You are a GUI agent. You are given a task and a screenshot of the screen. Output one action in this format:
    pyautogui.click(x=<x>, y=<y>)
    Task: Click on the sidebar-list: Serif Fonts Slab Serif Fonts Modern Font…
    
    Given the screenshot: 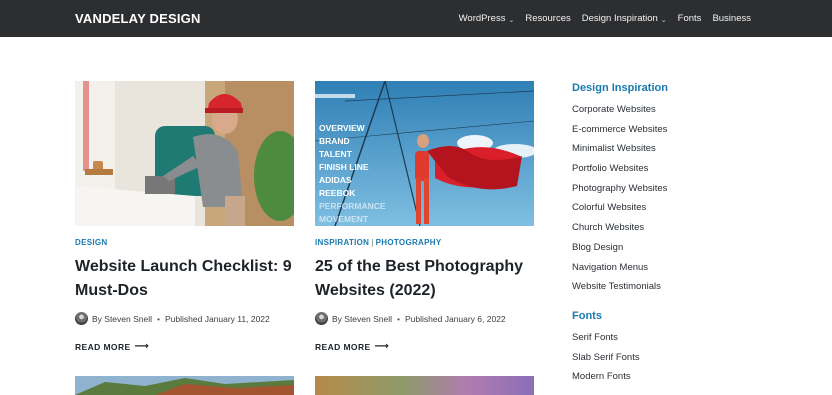 What is the action you would take?
    pyautogui.click(x=672, y=357)
    